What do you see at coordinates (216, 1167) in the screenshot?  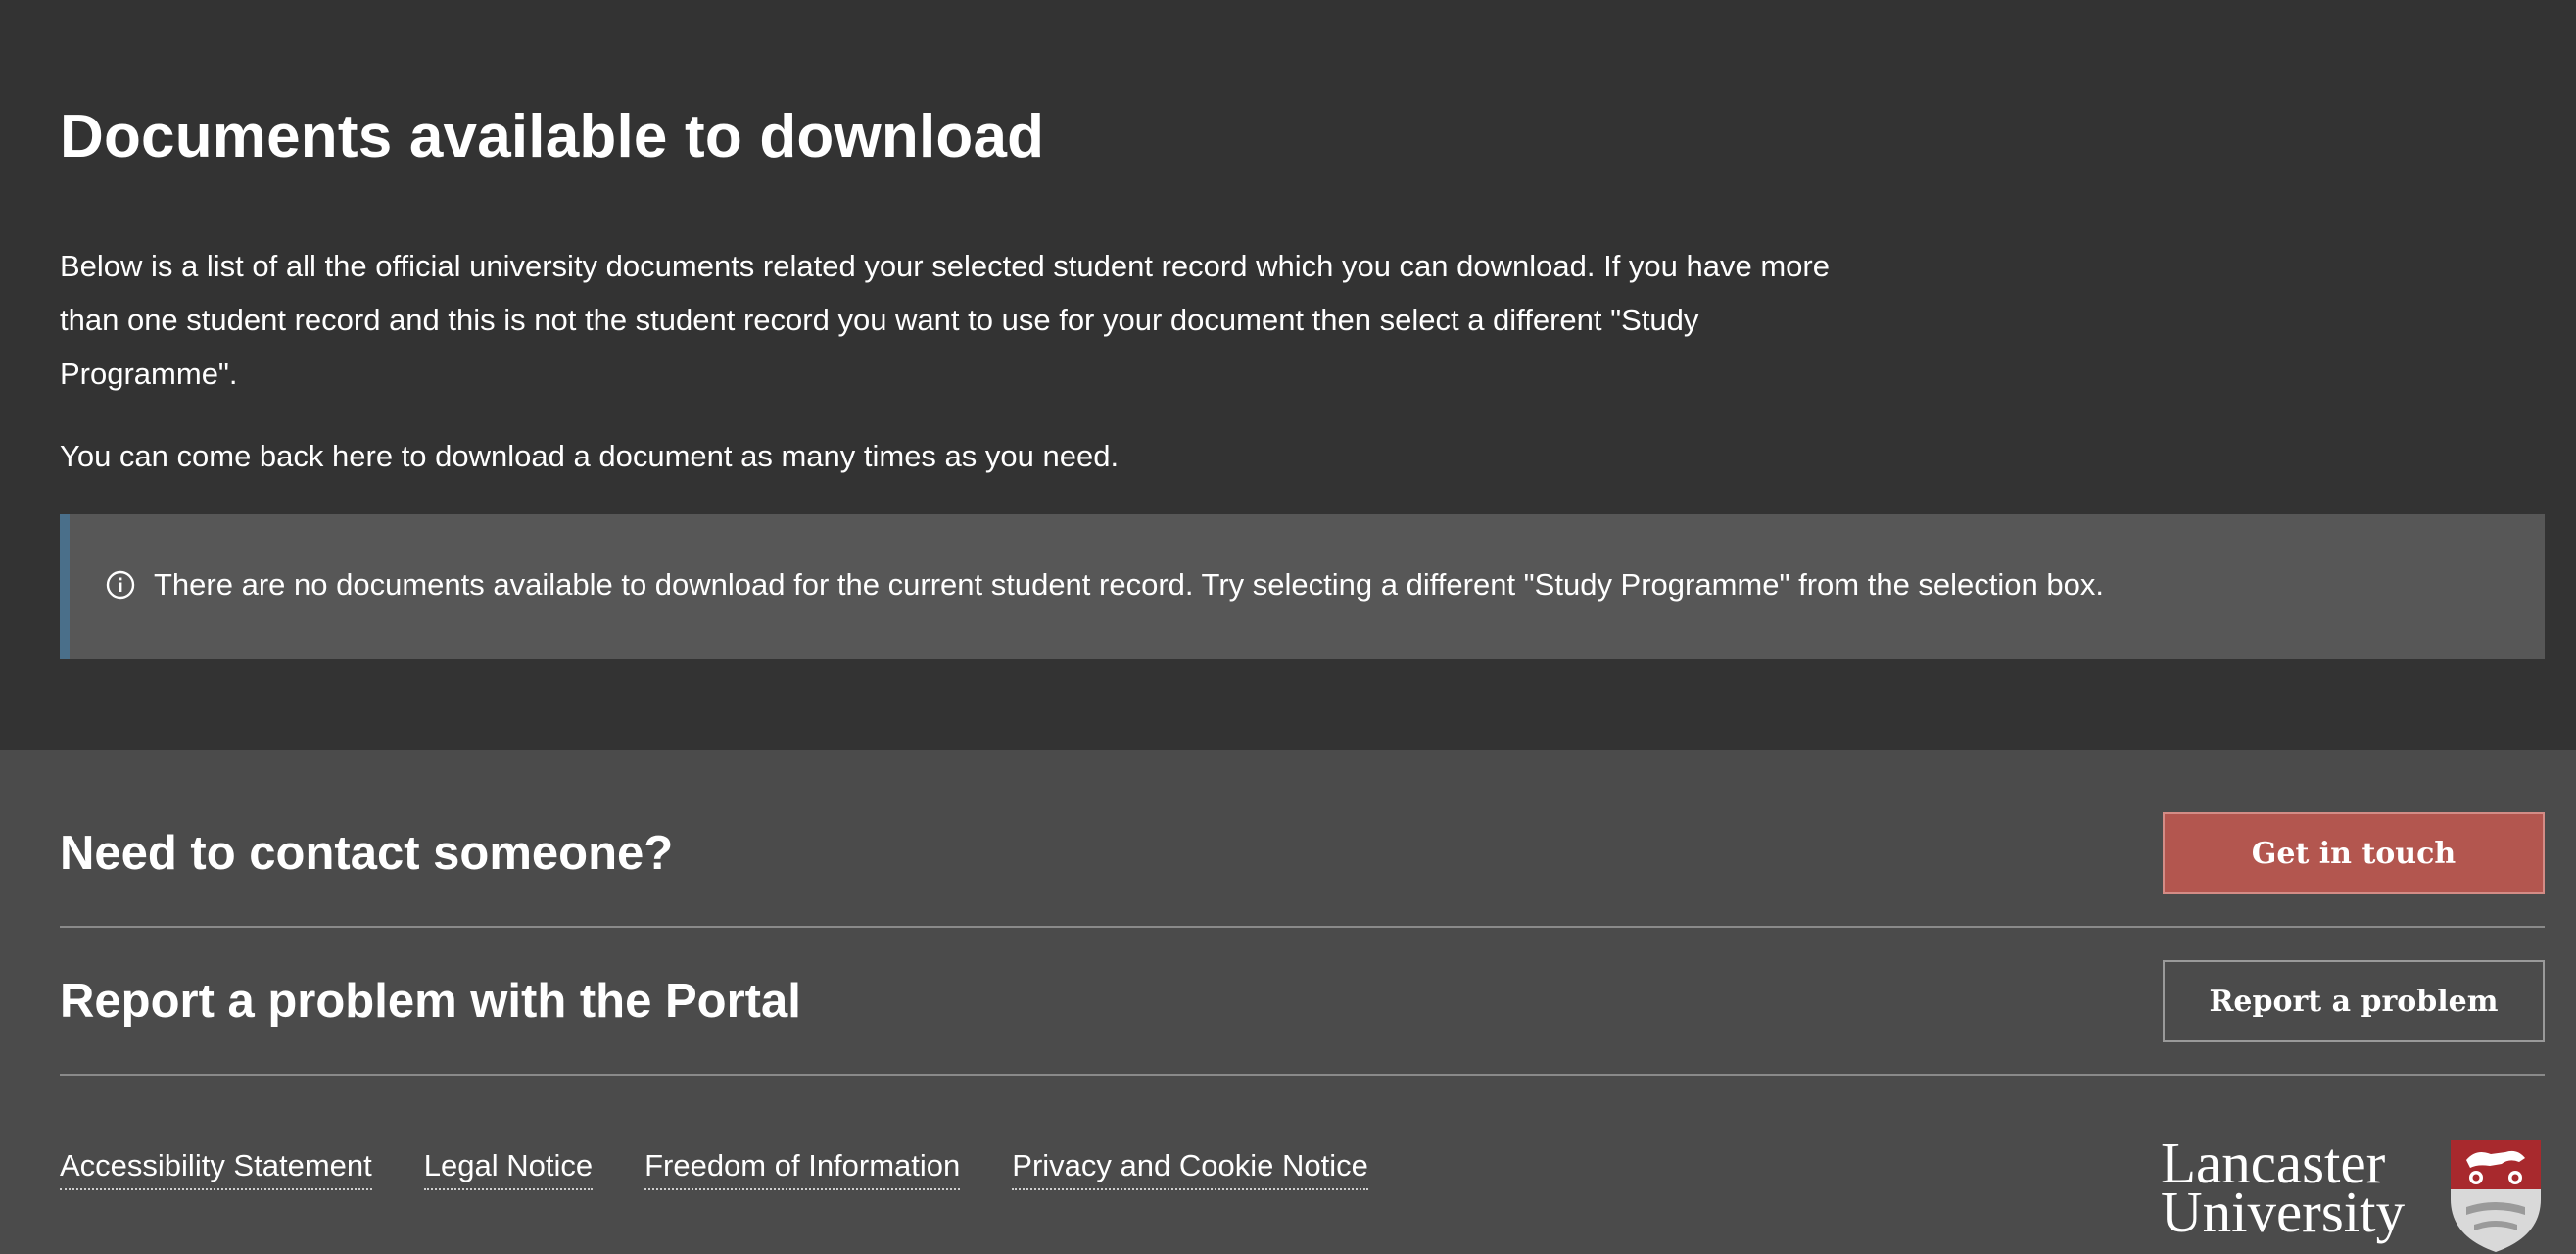 I see `accessibility-statement-link: Accessibility Statement` at bounding box center [216, 1167].